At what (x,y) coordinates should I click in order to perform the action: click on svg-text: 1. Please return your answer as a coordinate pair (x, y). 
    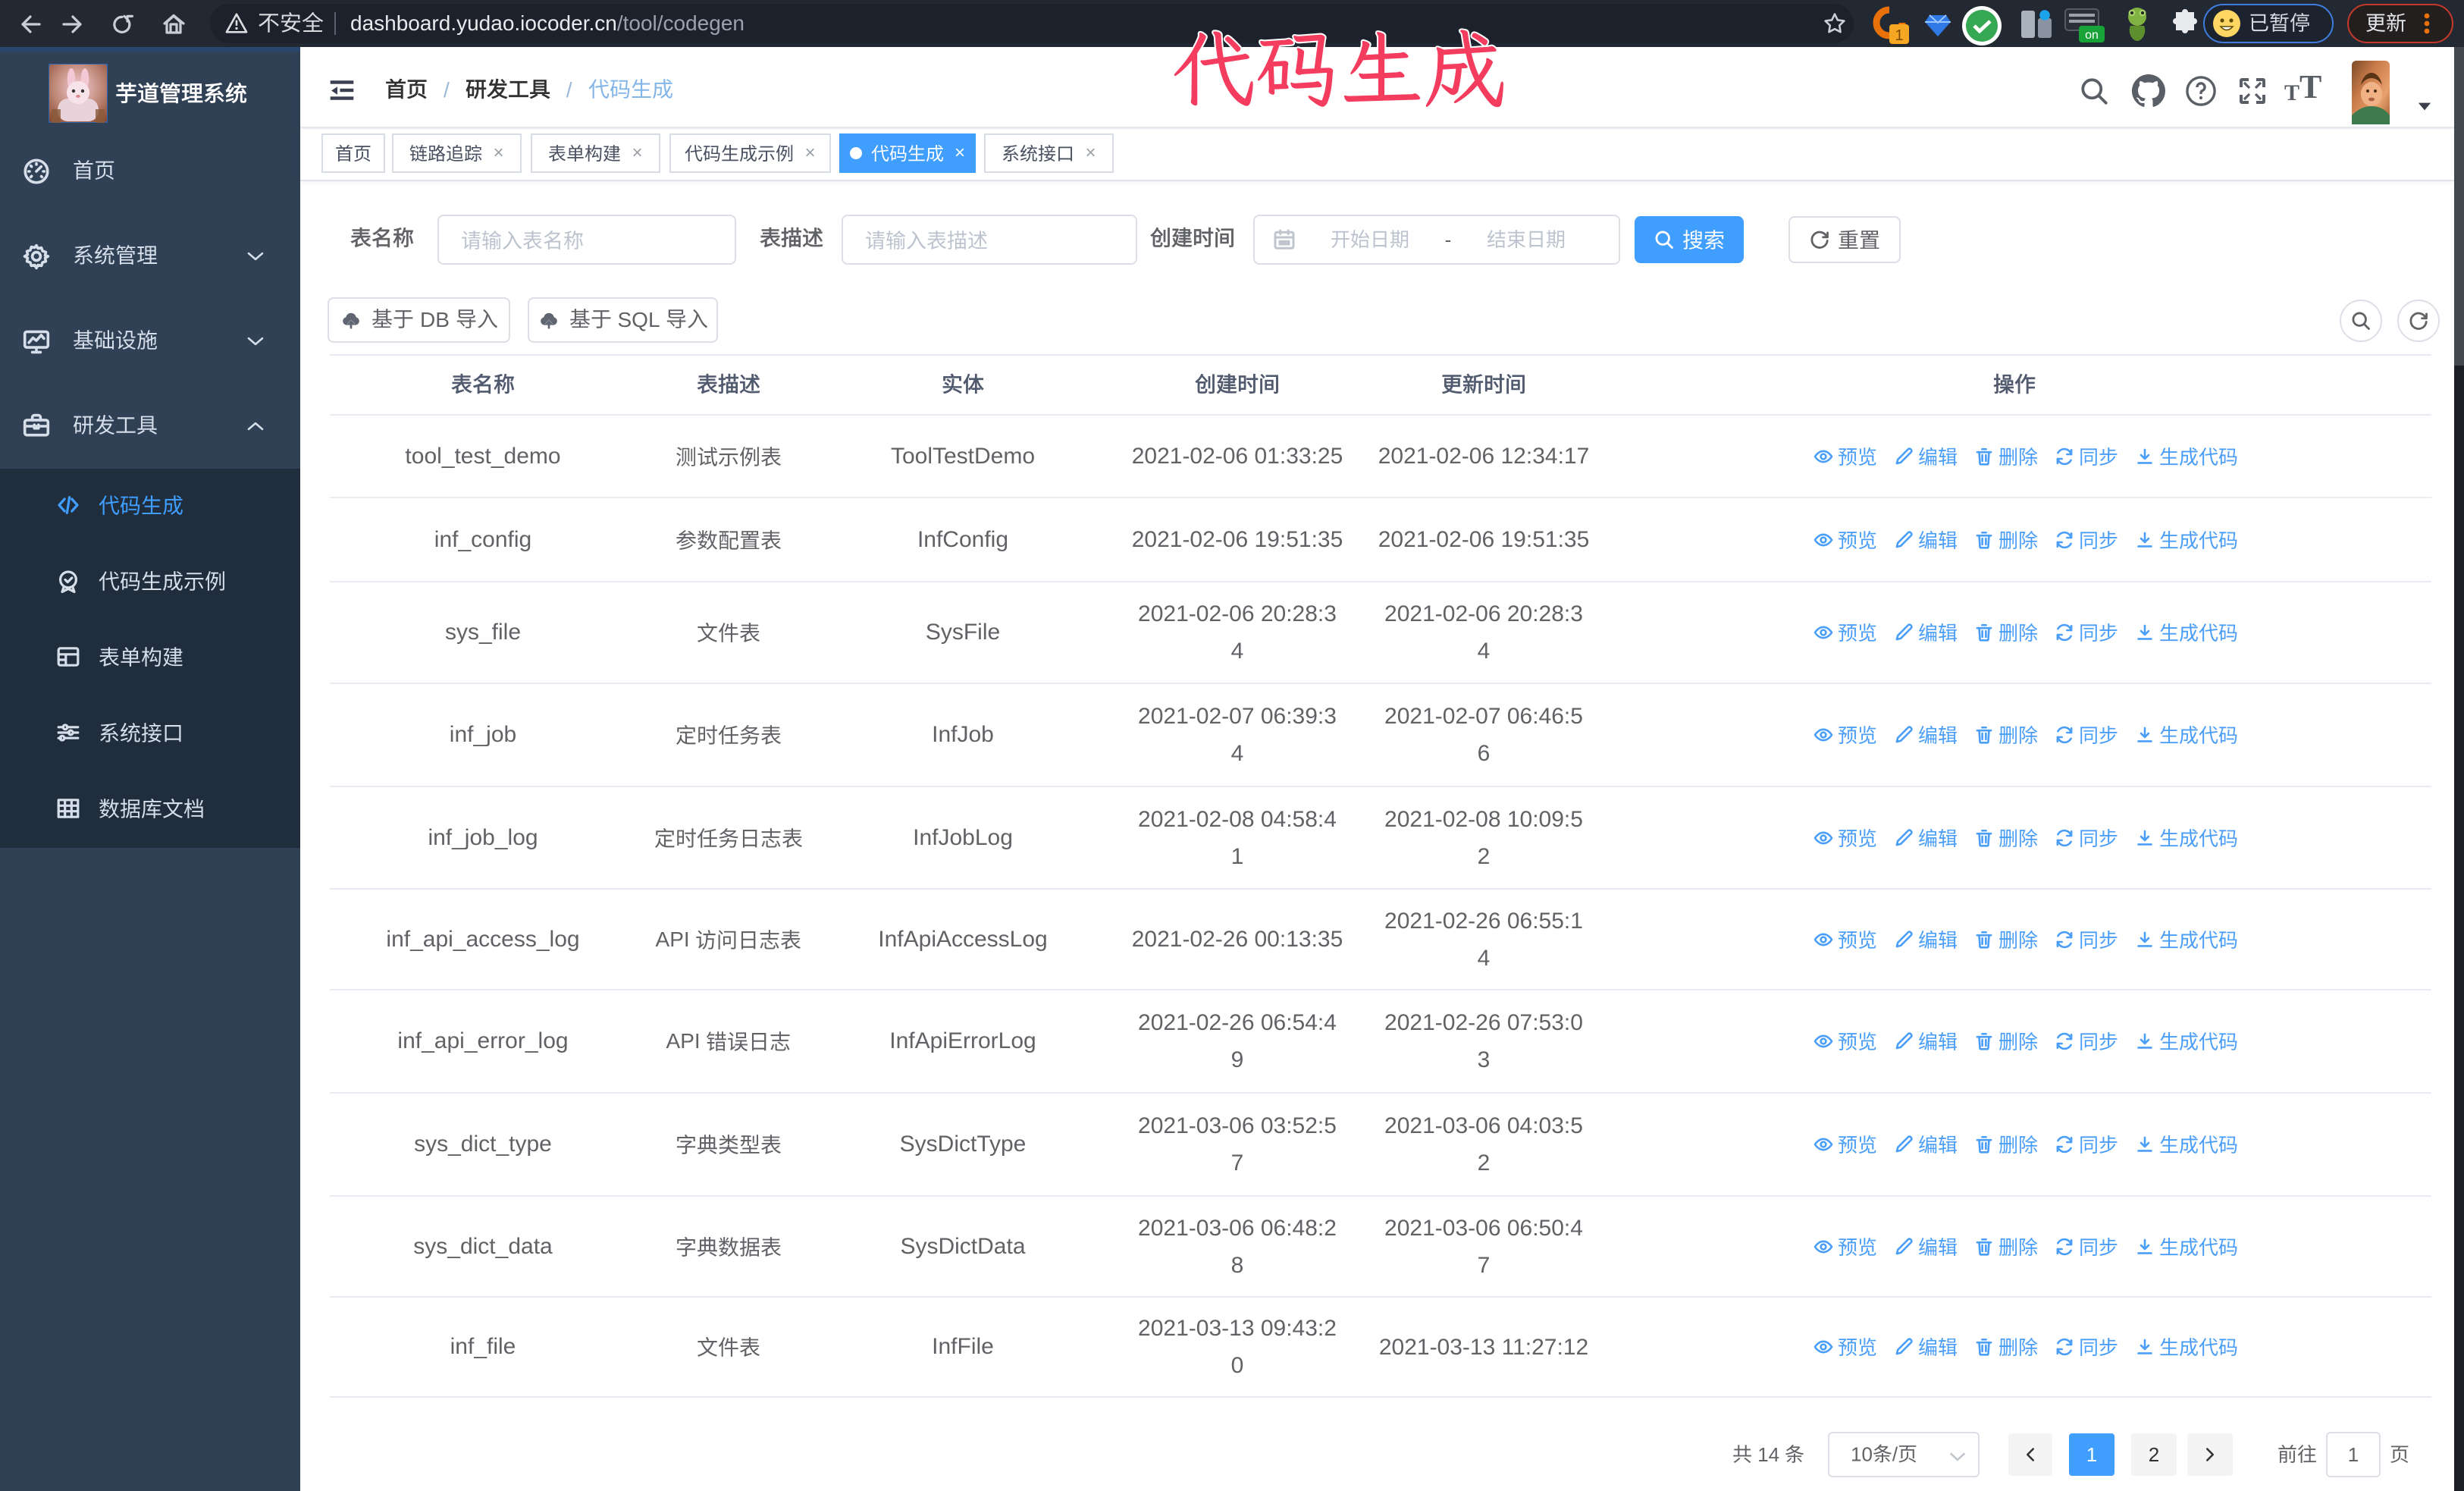
    Looking at the image, I should click on (1899, 35).